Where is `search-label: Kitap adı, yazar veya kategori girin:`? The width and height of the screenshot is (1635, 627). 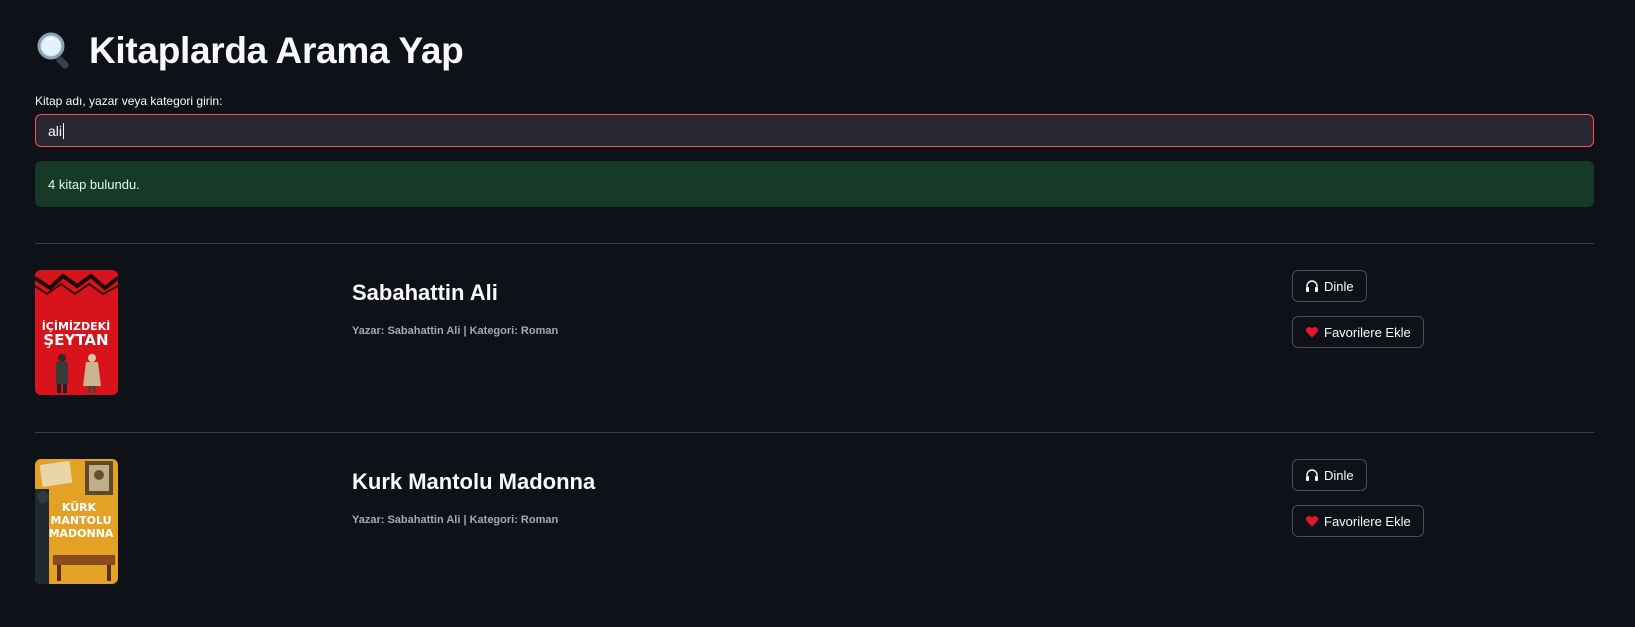 search-label: Kitap adı, yazar veya kategori girin: is located at coordinates (129, 101).